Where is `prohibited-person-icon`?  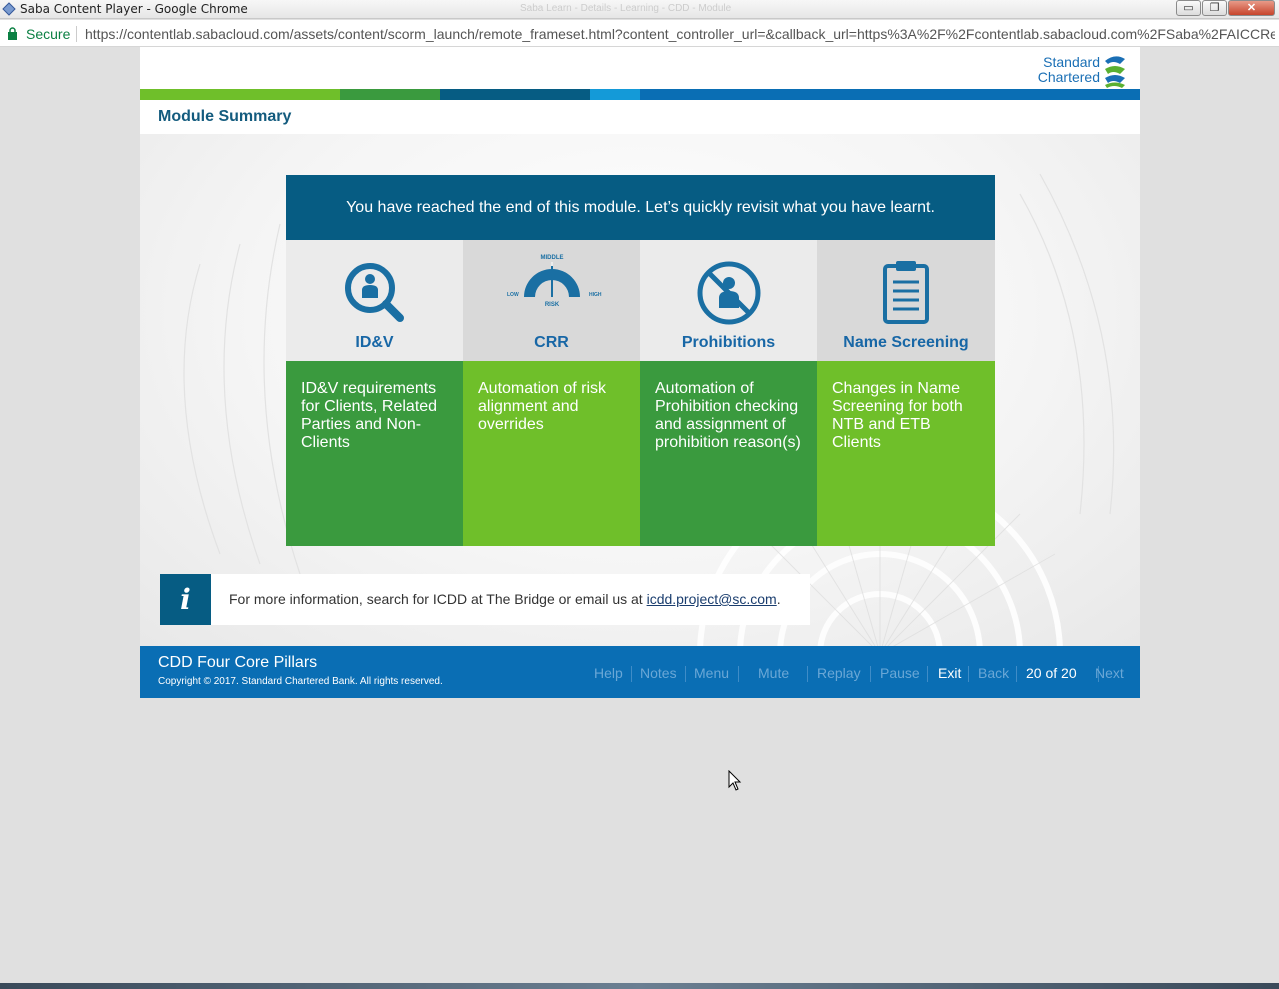 prohibited-person-icon is located at coordinates (728, 293).